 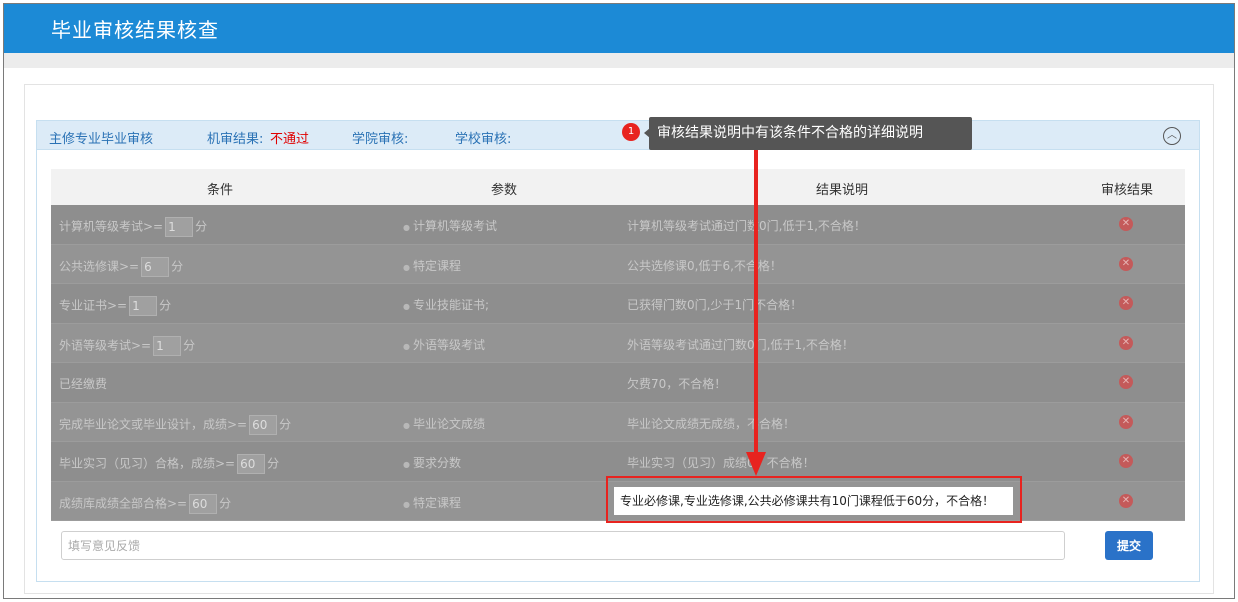 What do you see at coordinates (123, 503) in the screenshot?
I see `condition-text: 成绩库成绩全部合格>=` at bounding box center [123, 503].